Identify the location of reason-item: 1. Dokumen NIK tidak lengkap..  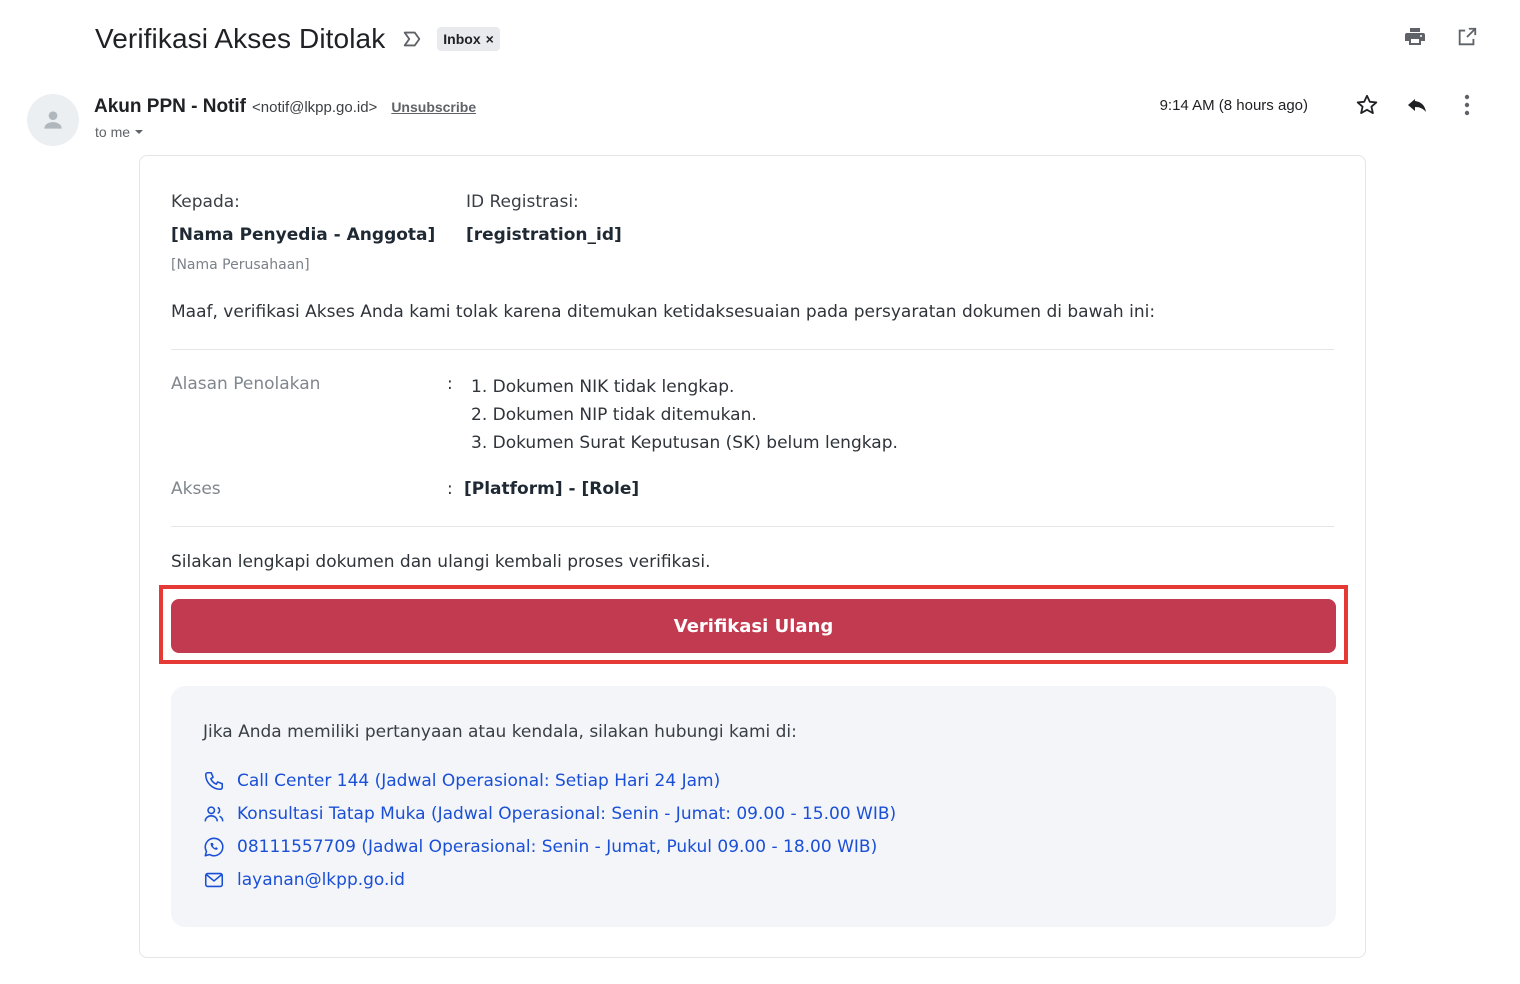
(603, 387).